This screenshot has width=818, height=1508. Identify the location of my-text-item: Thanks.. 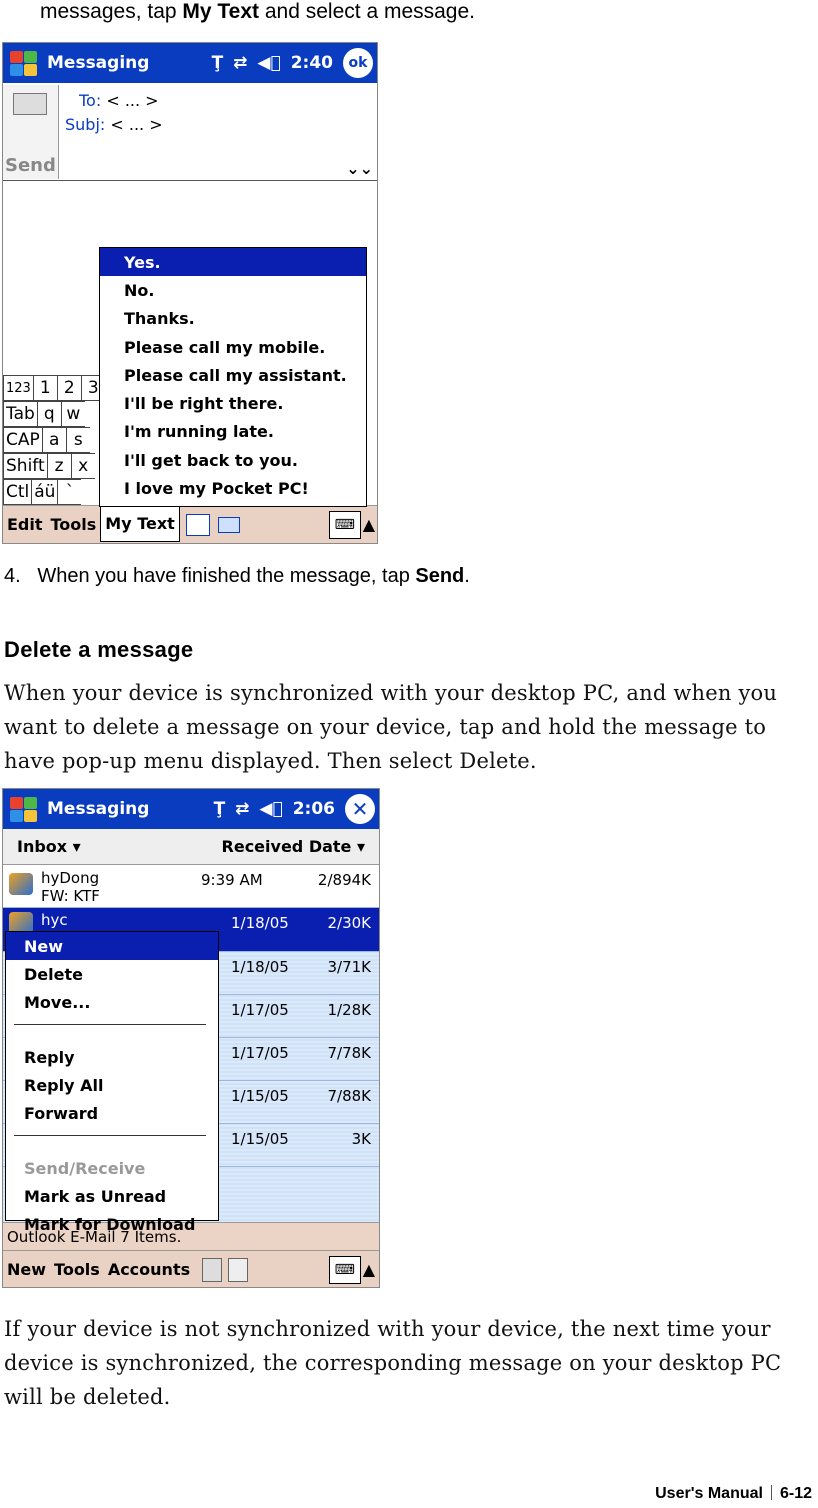
(233, 319).